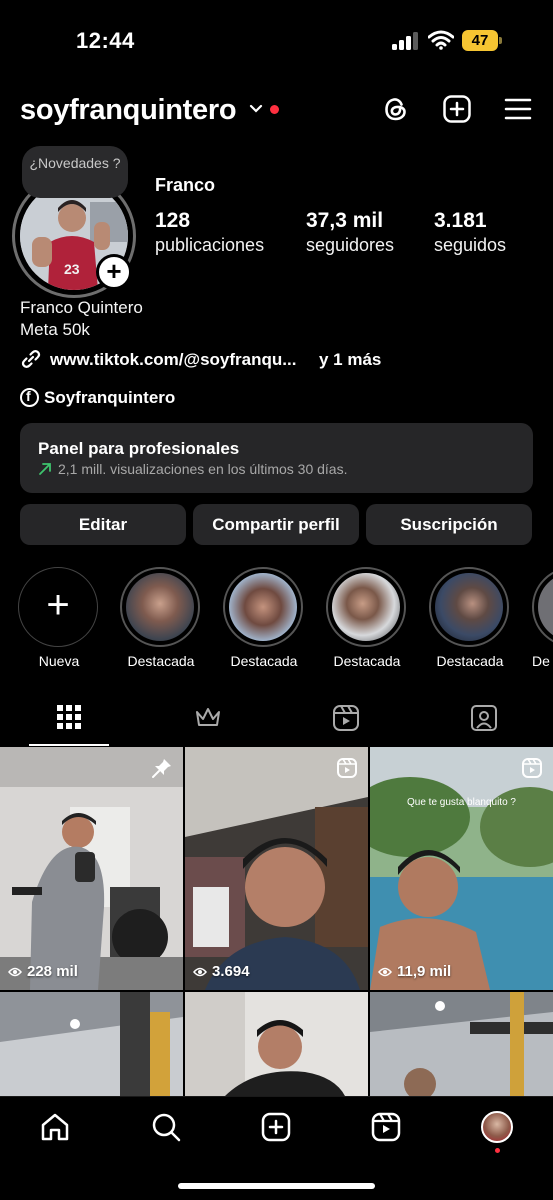 The width and height of the screenshot is (553, 1200). I want to click on view-count-value: 3.694, so click(231, 971).